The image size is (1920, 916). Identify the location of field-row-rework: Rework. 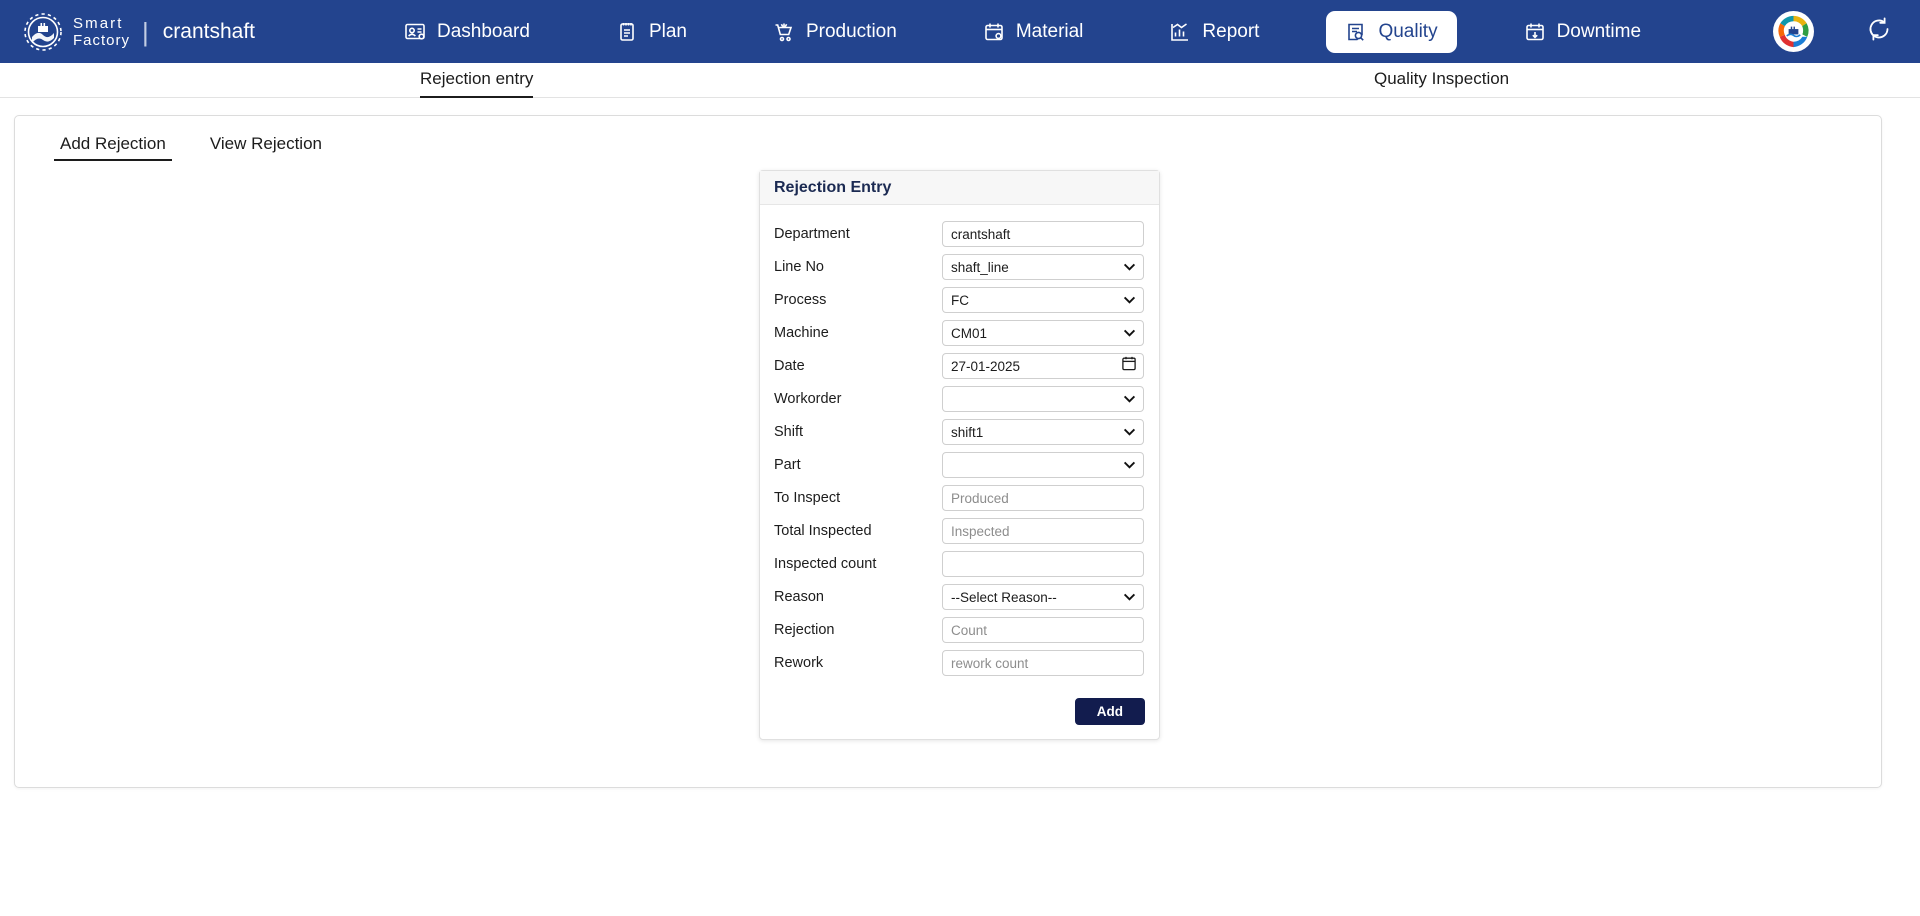
(959, 663).